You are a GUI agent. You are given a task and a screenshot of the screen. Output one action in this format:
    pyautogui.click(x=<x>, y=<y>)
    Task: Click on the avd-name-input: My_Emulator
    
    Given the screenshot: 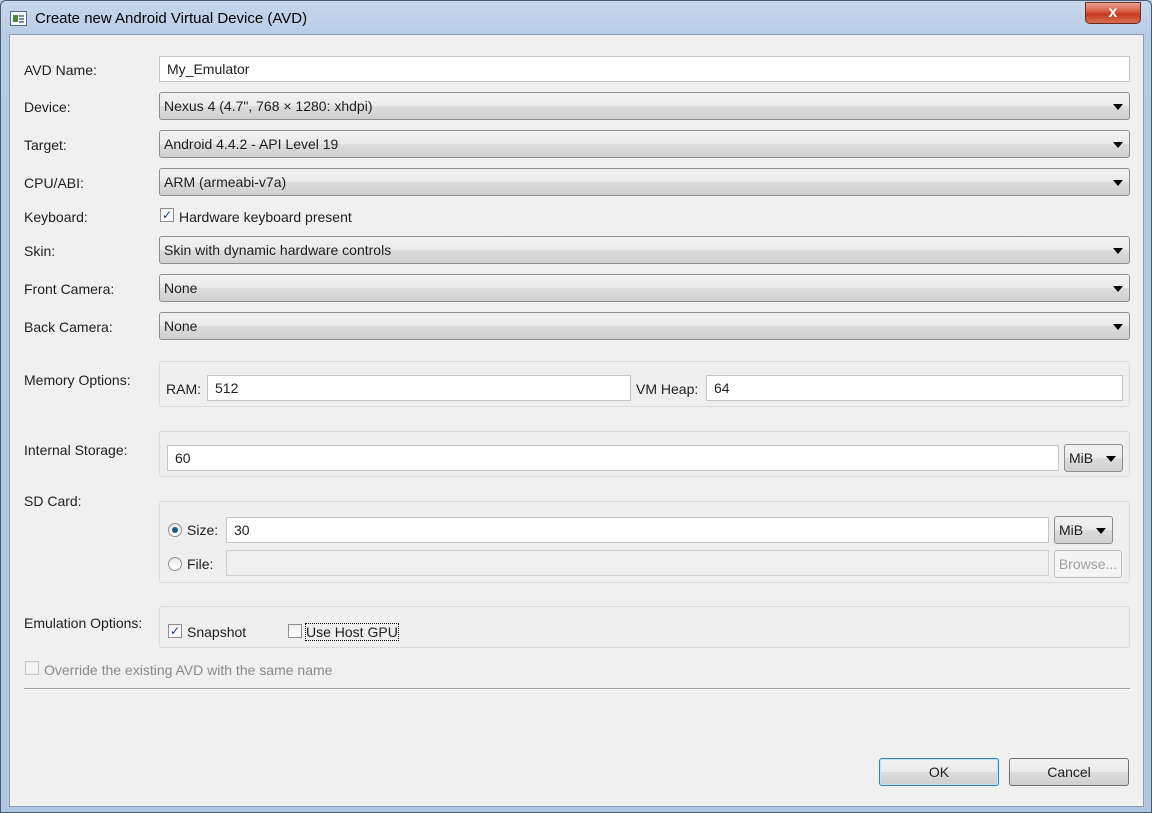 What is the action you would take?
    pyautogui.click(x=644, y=69)
    